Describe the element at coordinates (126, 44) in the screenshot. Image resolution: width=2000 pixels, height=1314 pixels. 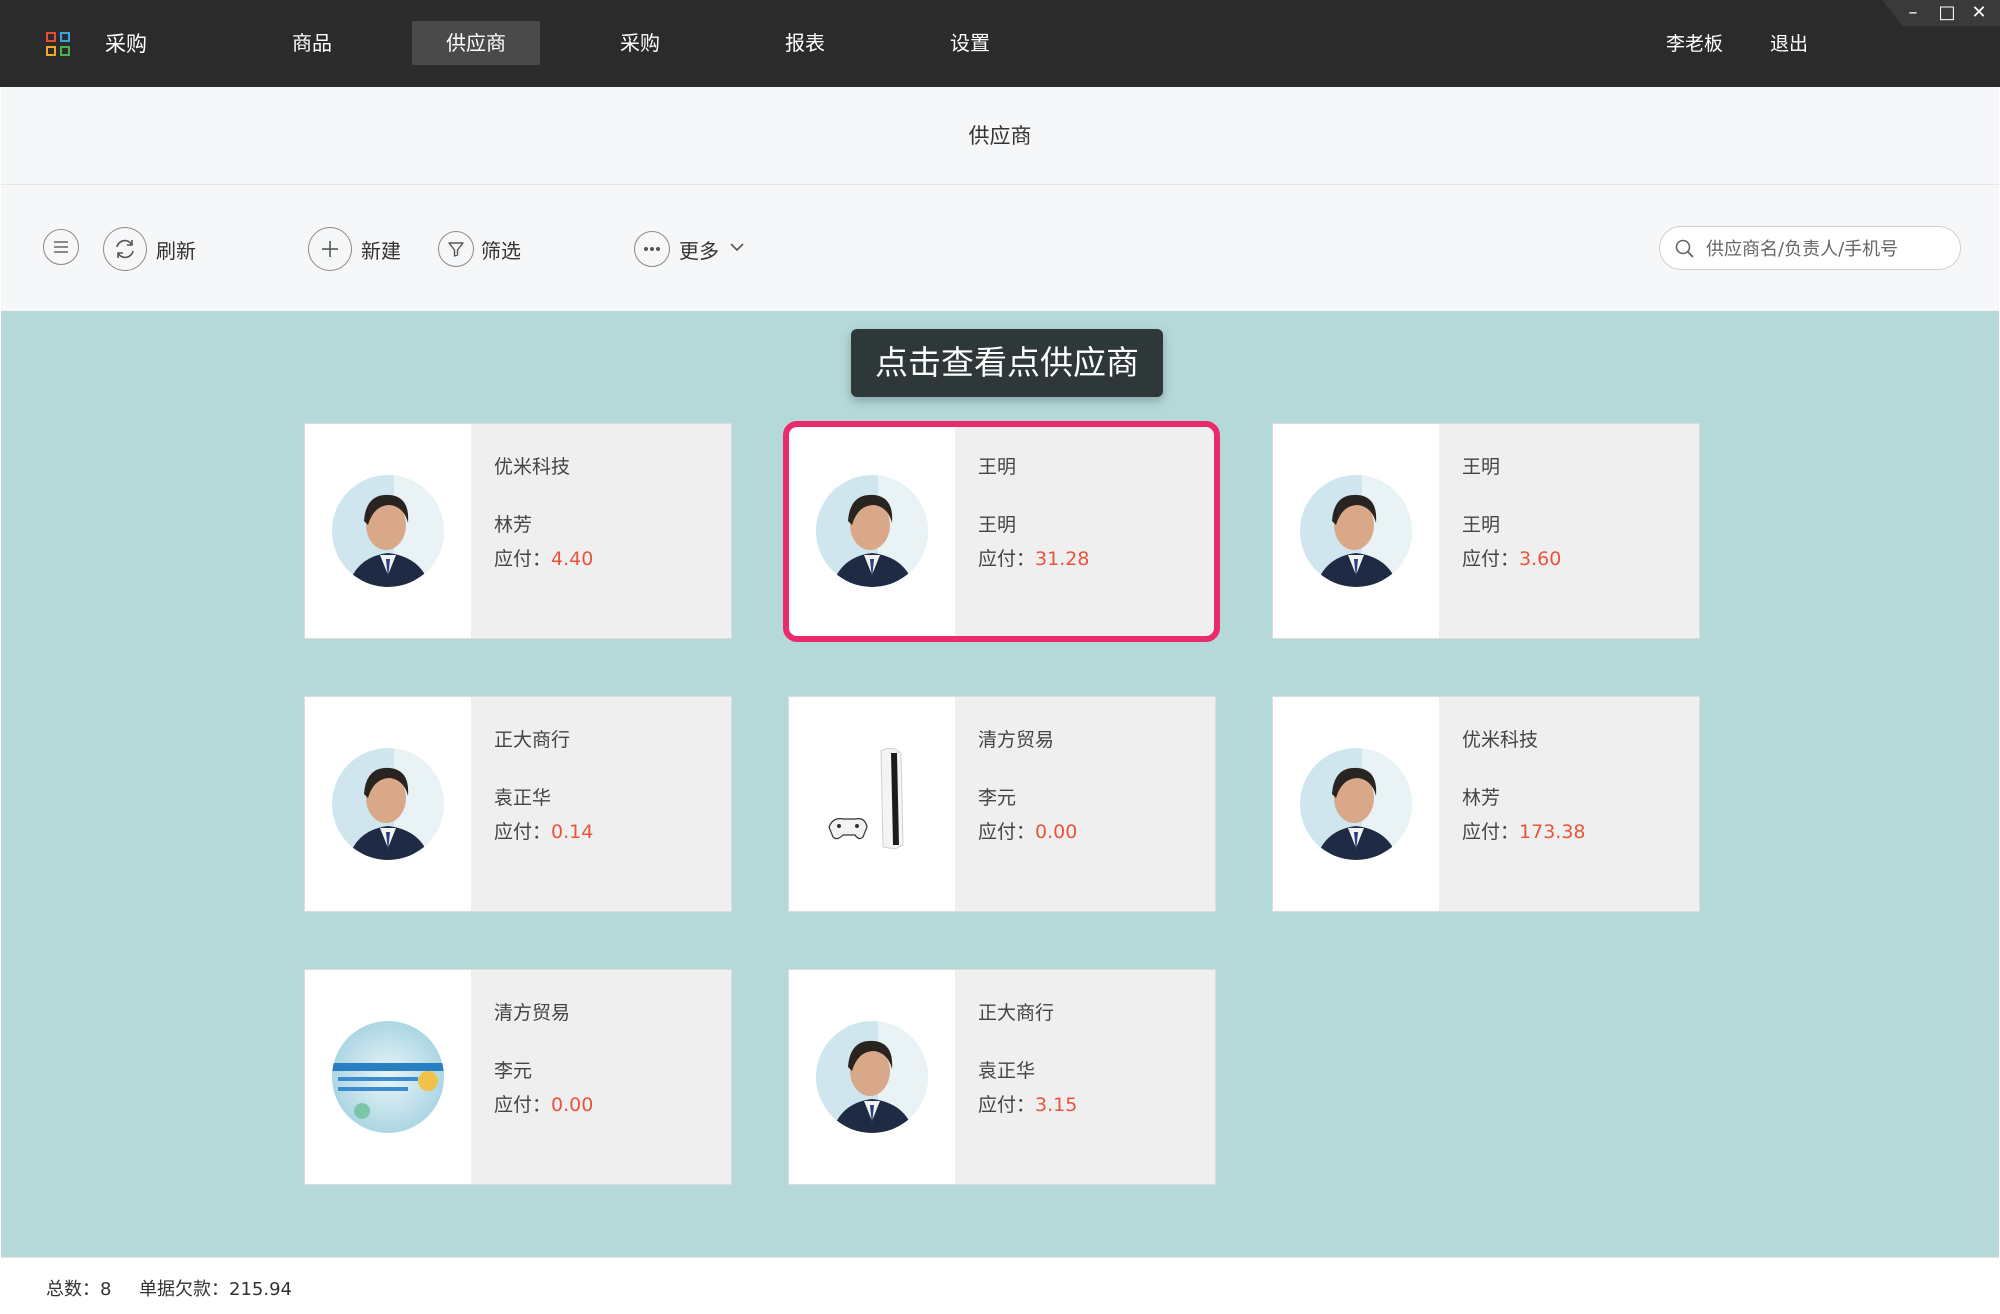
I see `app-name: 采购` at that location.